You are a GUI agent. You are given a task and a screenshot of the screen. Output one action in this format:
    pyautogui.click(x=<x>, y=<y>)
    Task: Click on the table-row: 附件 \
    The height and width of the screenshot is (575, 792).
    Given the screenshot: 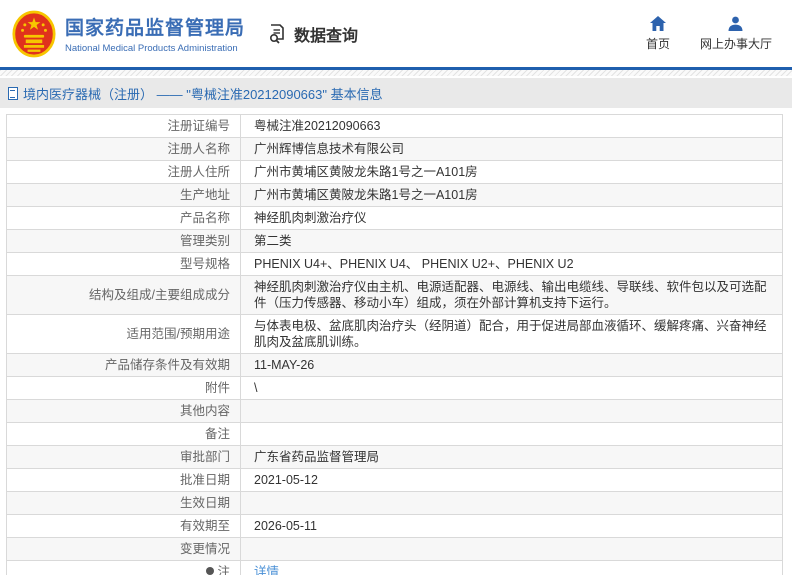 What is the action you would take?
    pyautogui.click(x=394, y=388)
    